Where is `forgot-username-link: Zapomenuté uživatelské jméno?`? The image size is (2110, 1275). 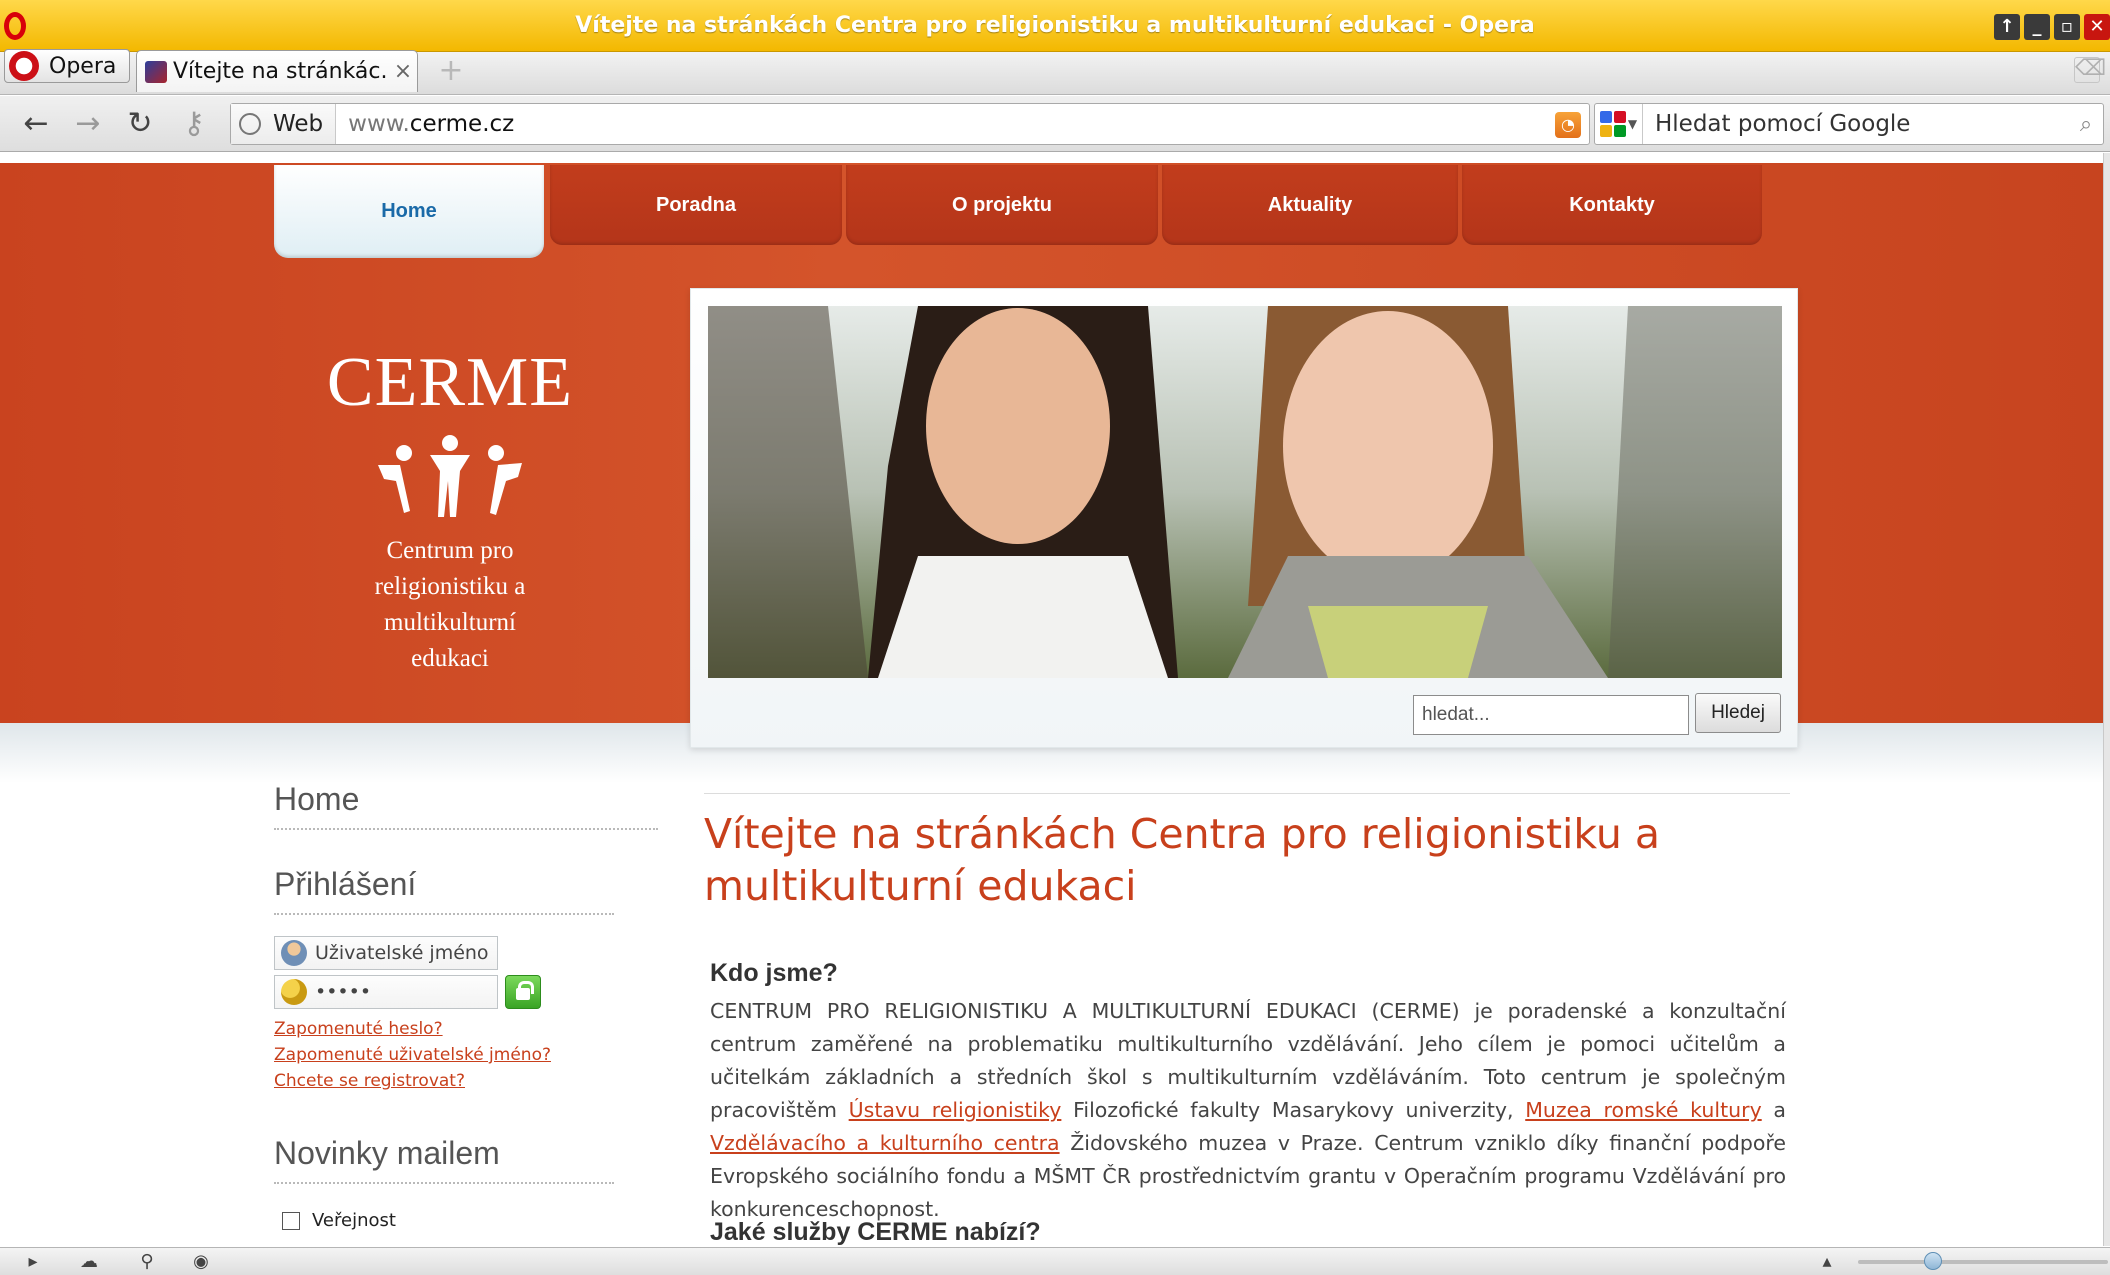 forgot-username-link: Zapomenuté uživatelské jméno? is located at coordinates (412, 1055).